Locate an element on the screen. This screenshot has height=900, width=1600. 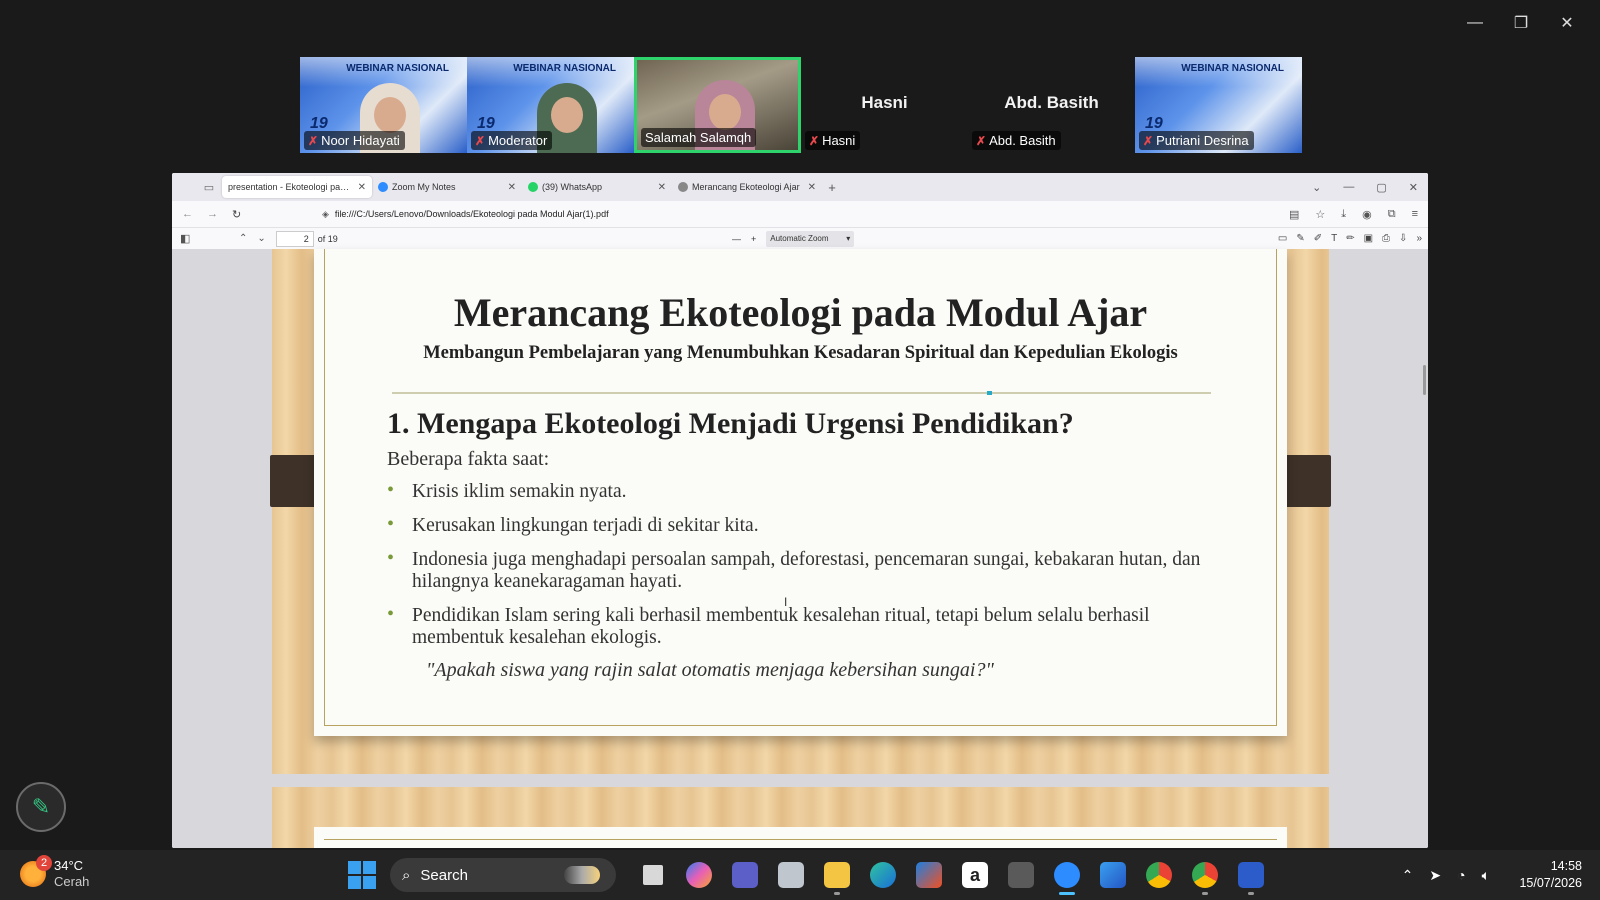
windows-start-icon is located at coordinates (362, 875).